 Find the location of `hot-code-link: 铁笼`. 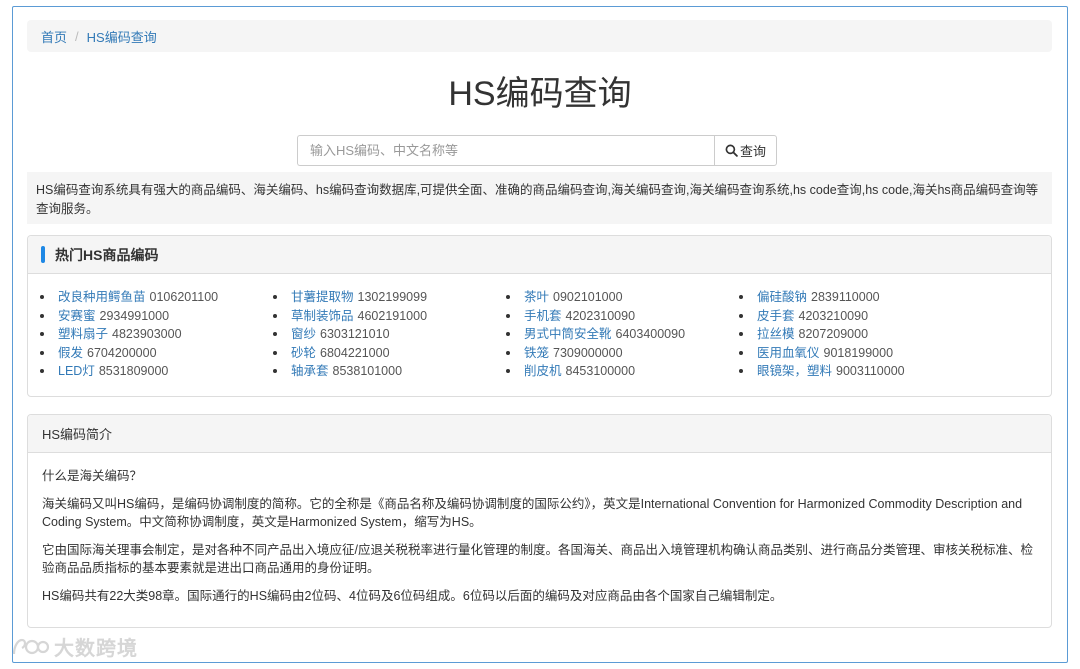

hot-code-link: 铁笼 is located at coordinates (536, 353).